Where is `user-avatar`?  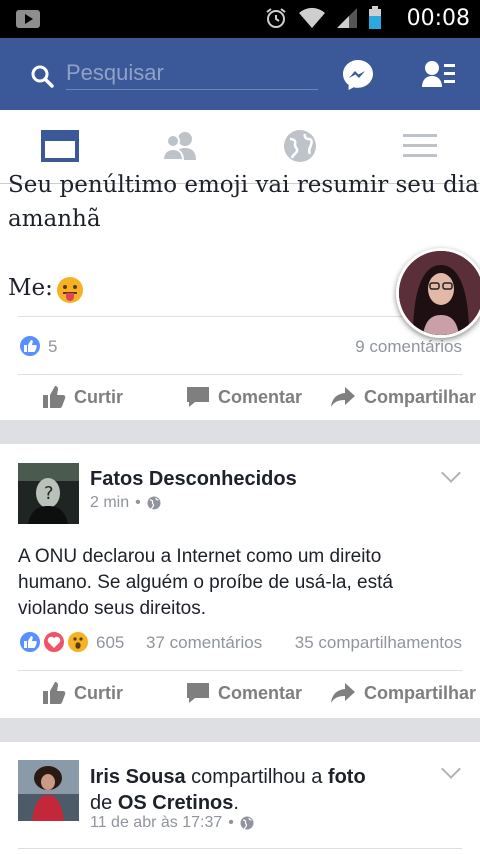 user-avatar is located at coordinates (48, 790).